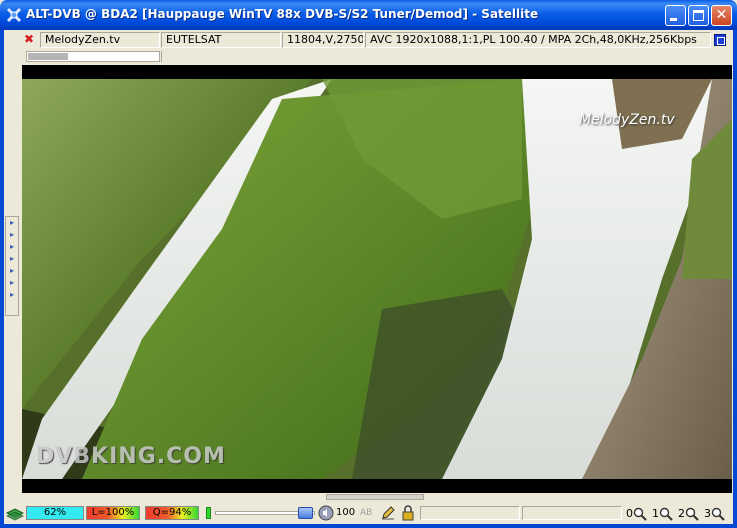 This screenshot has height=528, width=737. Describe the element at coordinates (113, 513) in the screenshot. I see `signal-level-meter: L=100%` at that location.